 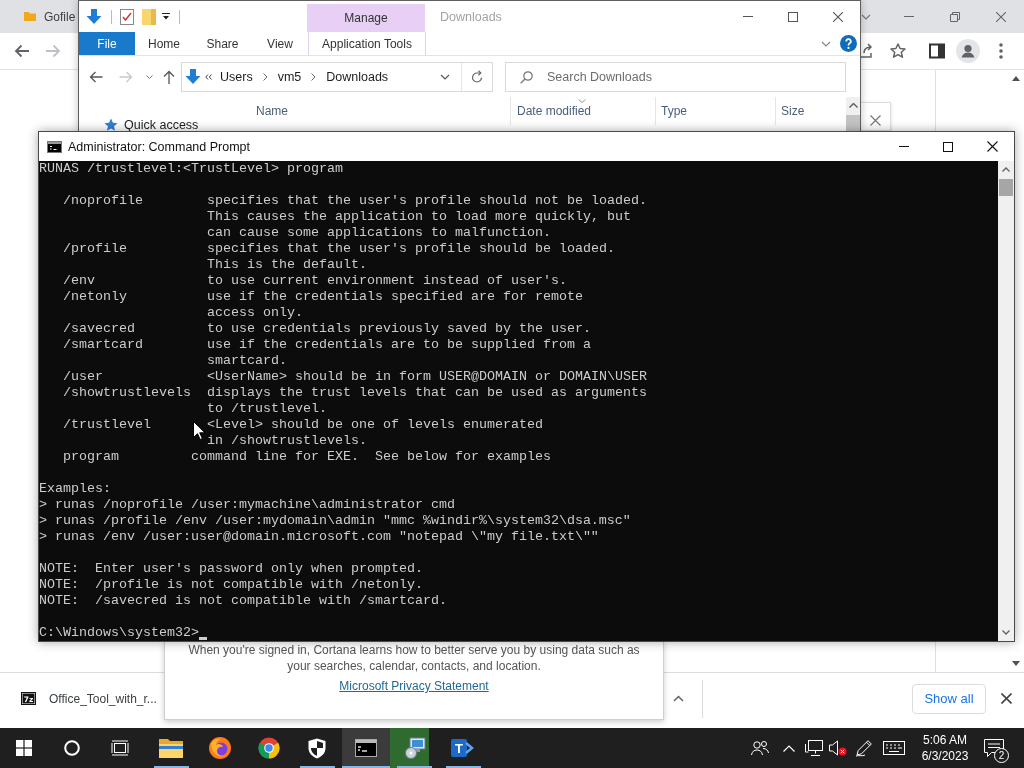 What do you see at coordinates (103, 201) in the screenshot?
I see `option-name: /noprofile` at bounding box center [103, 201].